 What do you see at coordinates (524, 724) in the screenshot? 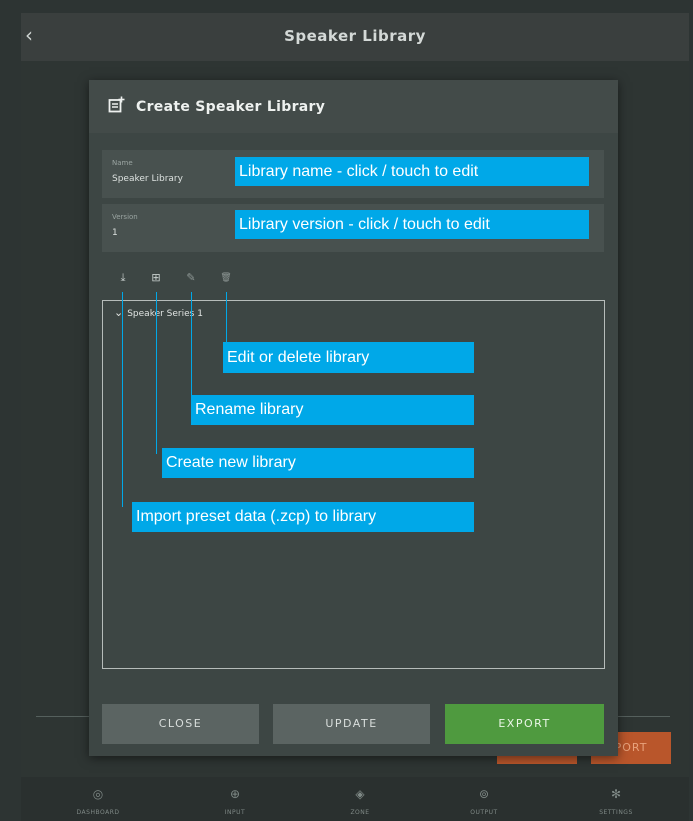
I see `export-button: EXPORT` at bounding box center [524, 724].